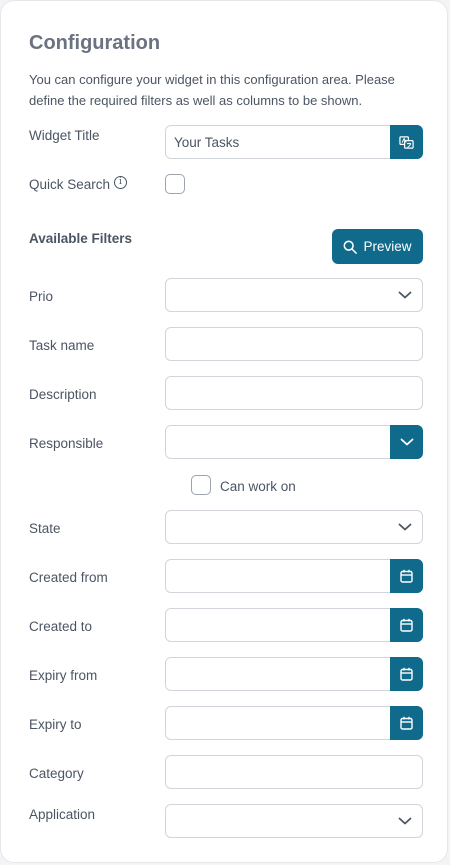  What do you see at coordinates (294, 821) in the screenshot?
I see `application-select` at bounding box center [294, 821].